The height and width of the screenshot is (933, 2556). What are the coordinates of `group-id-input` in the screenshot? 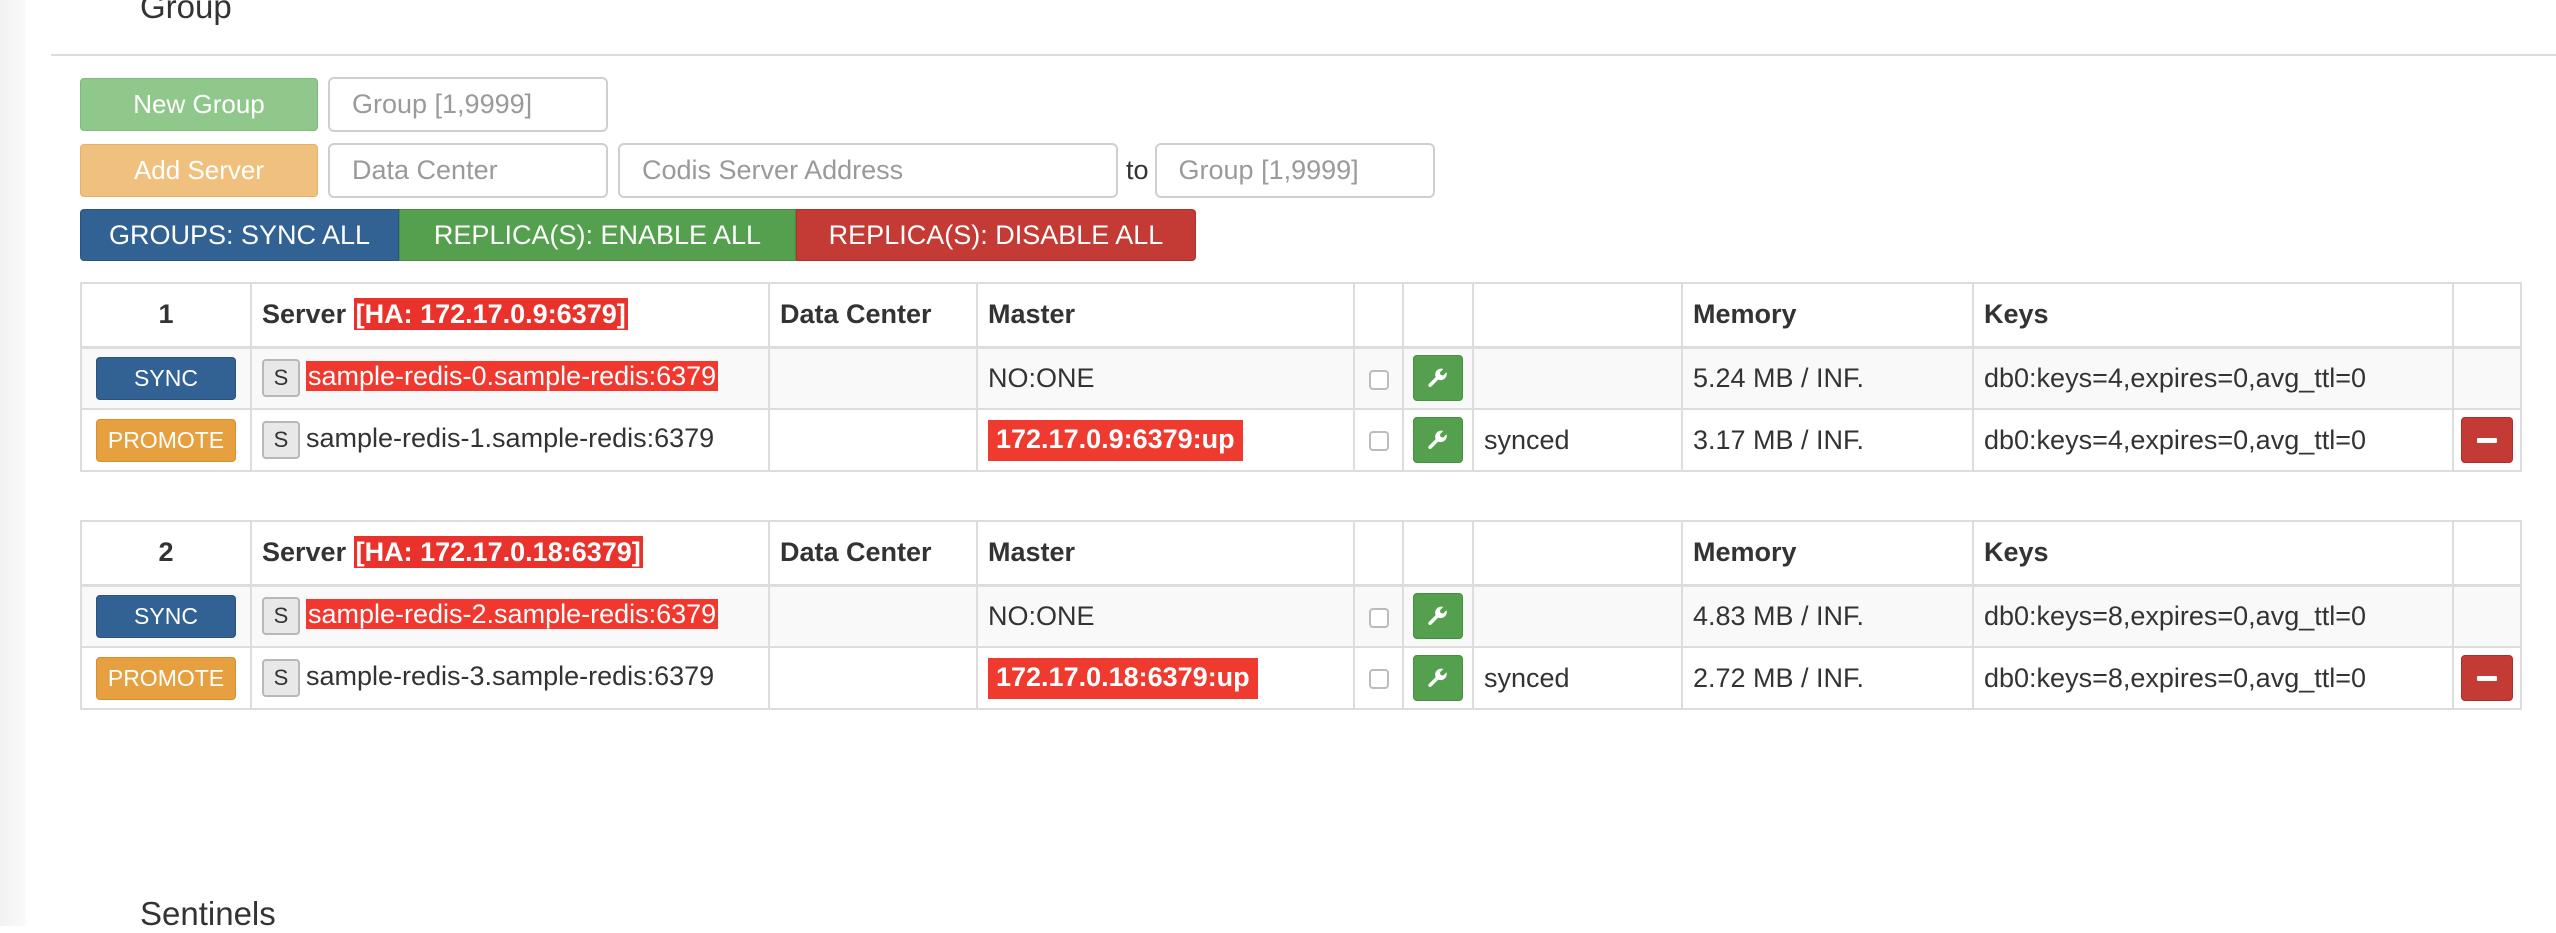 It's located at (468, 104).